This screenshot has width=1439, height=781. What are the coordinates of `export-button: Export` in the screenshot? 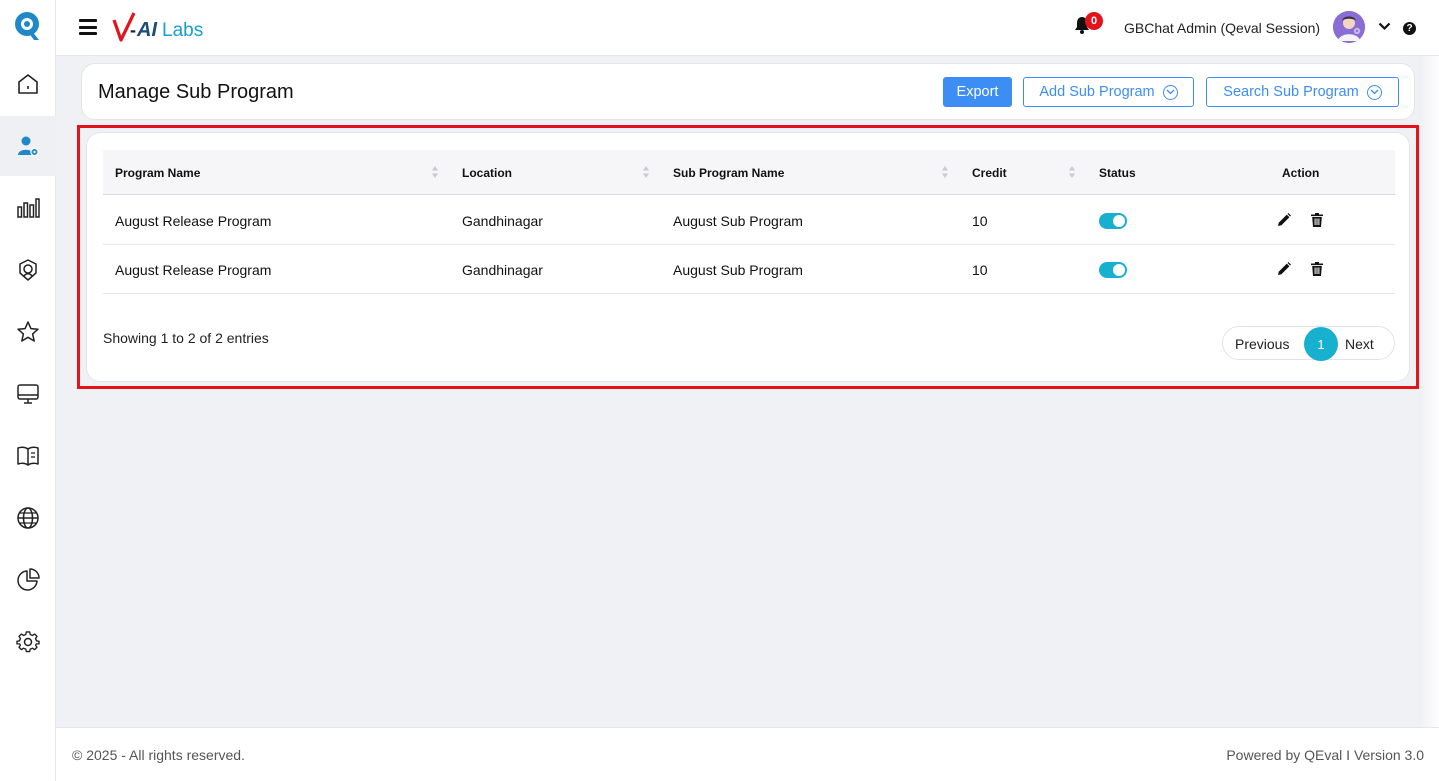 It's located at (977, 92).